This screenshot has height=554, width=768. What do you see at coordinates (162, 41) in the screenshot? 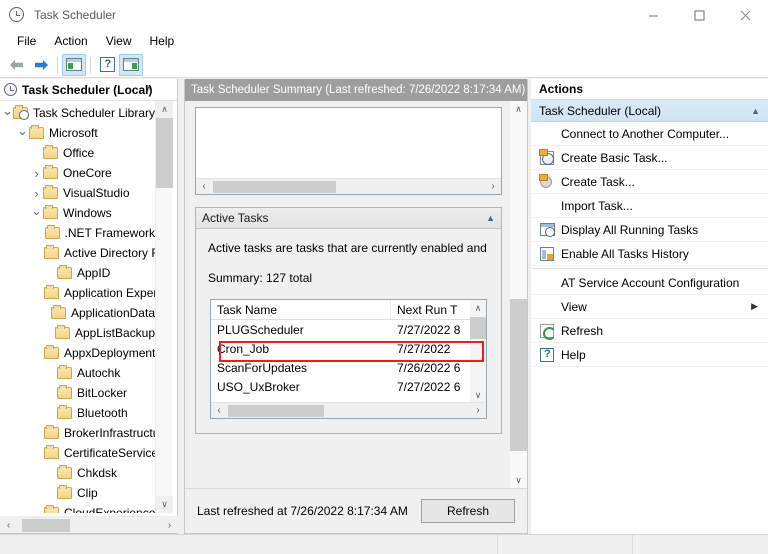
I see `menu-help: Help` at bounding box center [162, 41].